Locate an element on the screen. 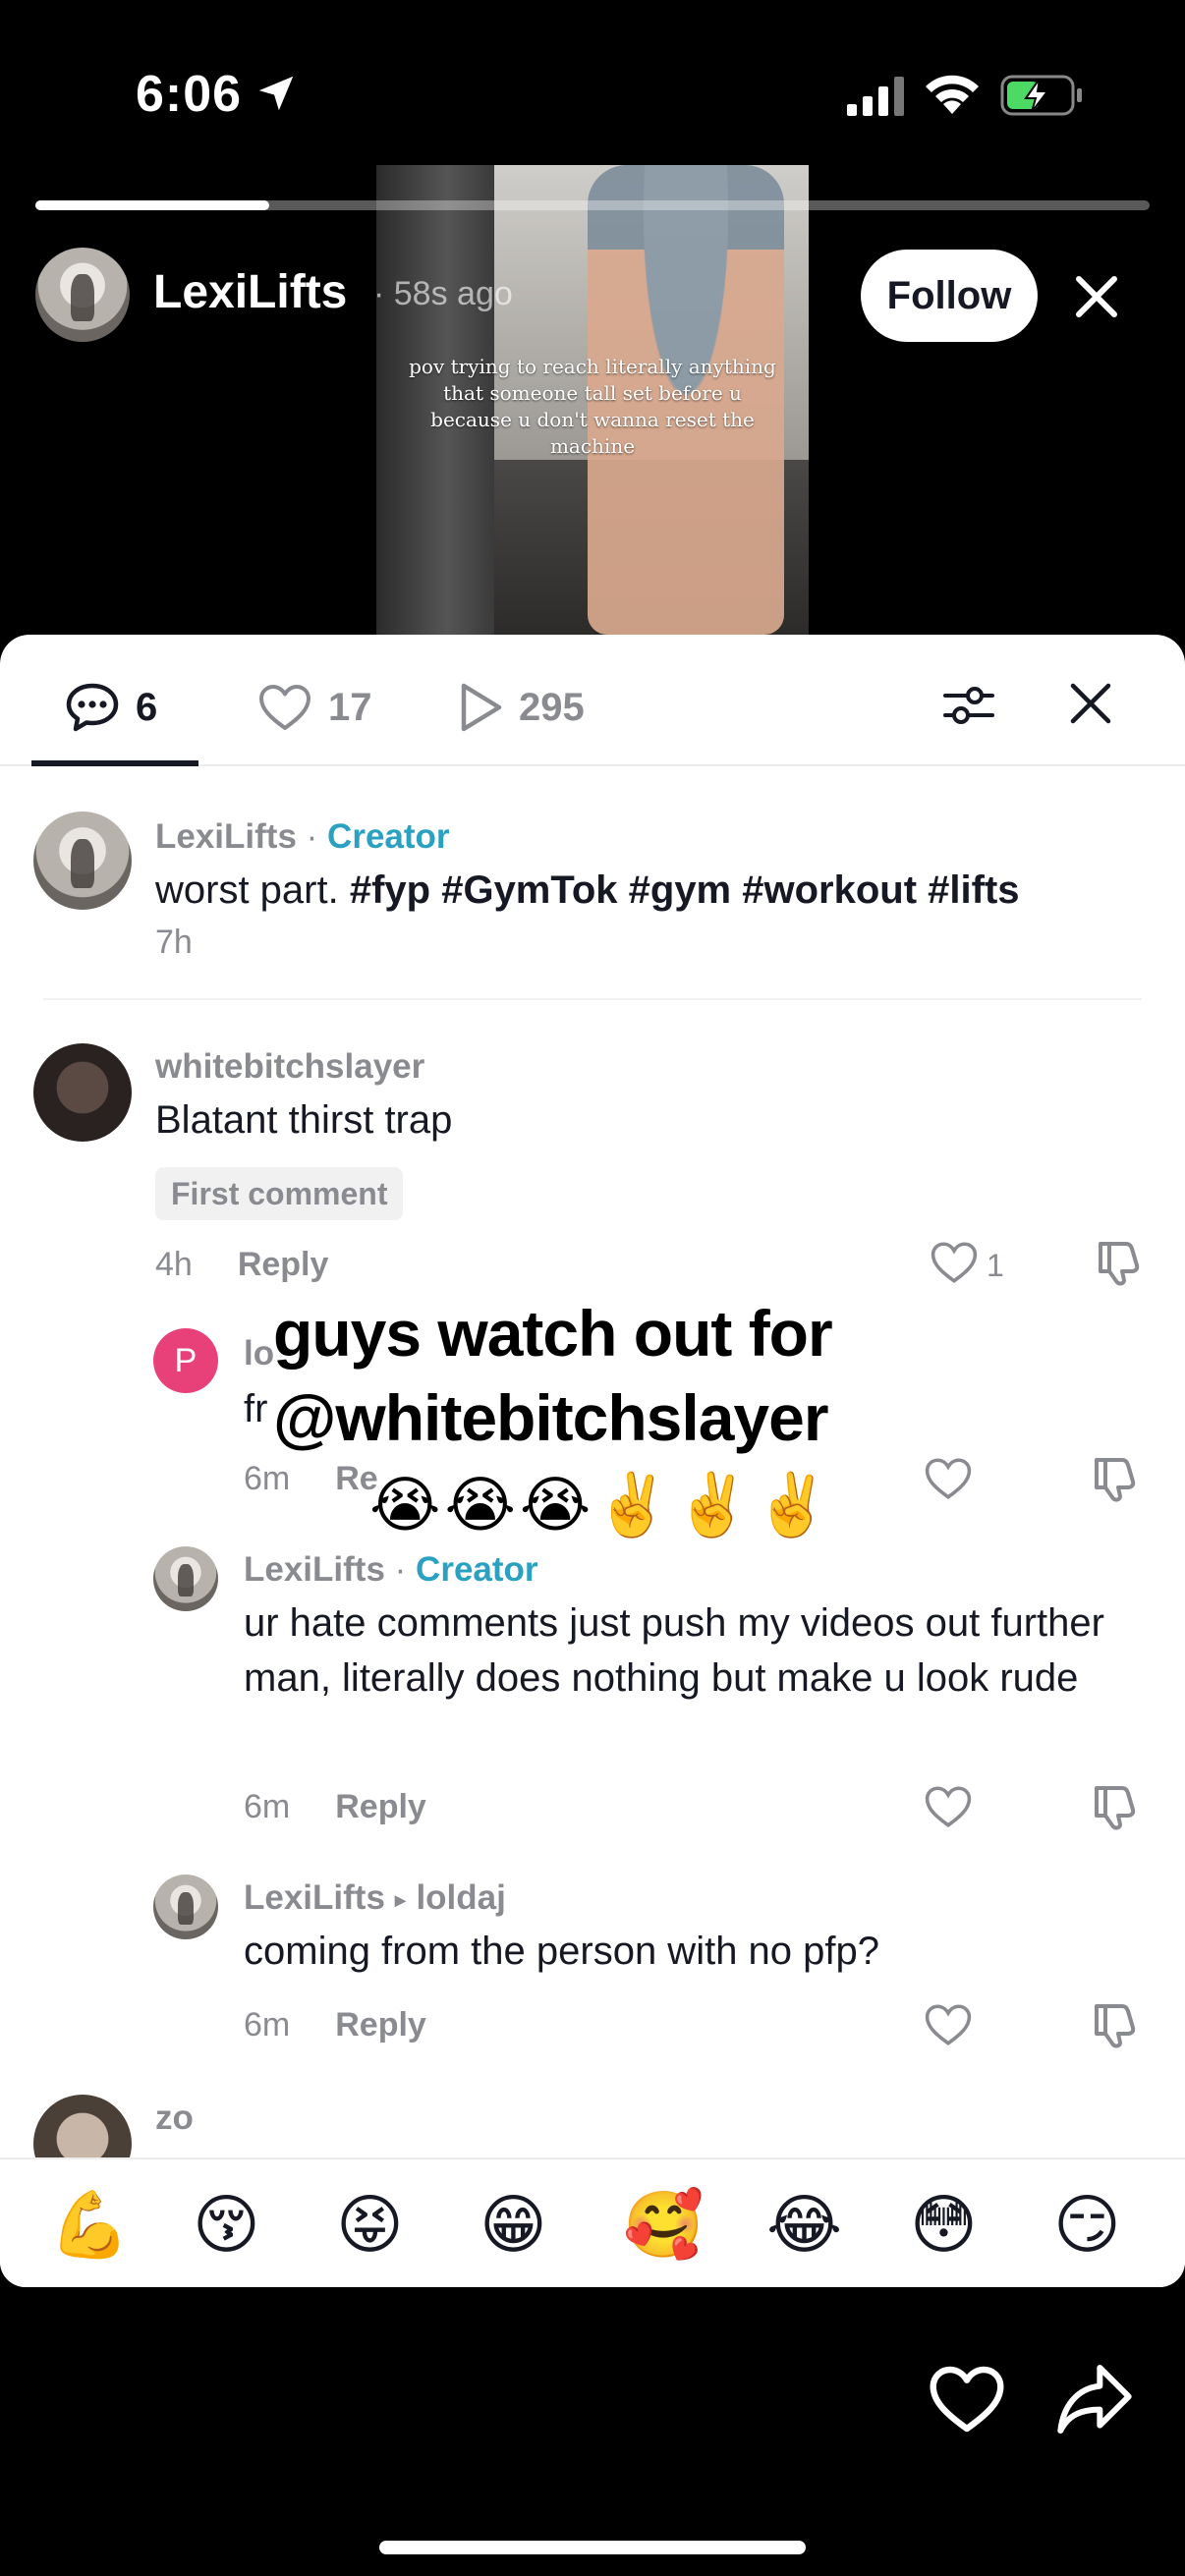 This screenshot has width=1185, height=2576. heart-outline-icon is located at coordinates (285, 707).